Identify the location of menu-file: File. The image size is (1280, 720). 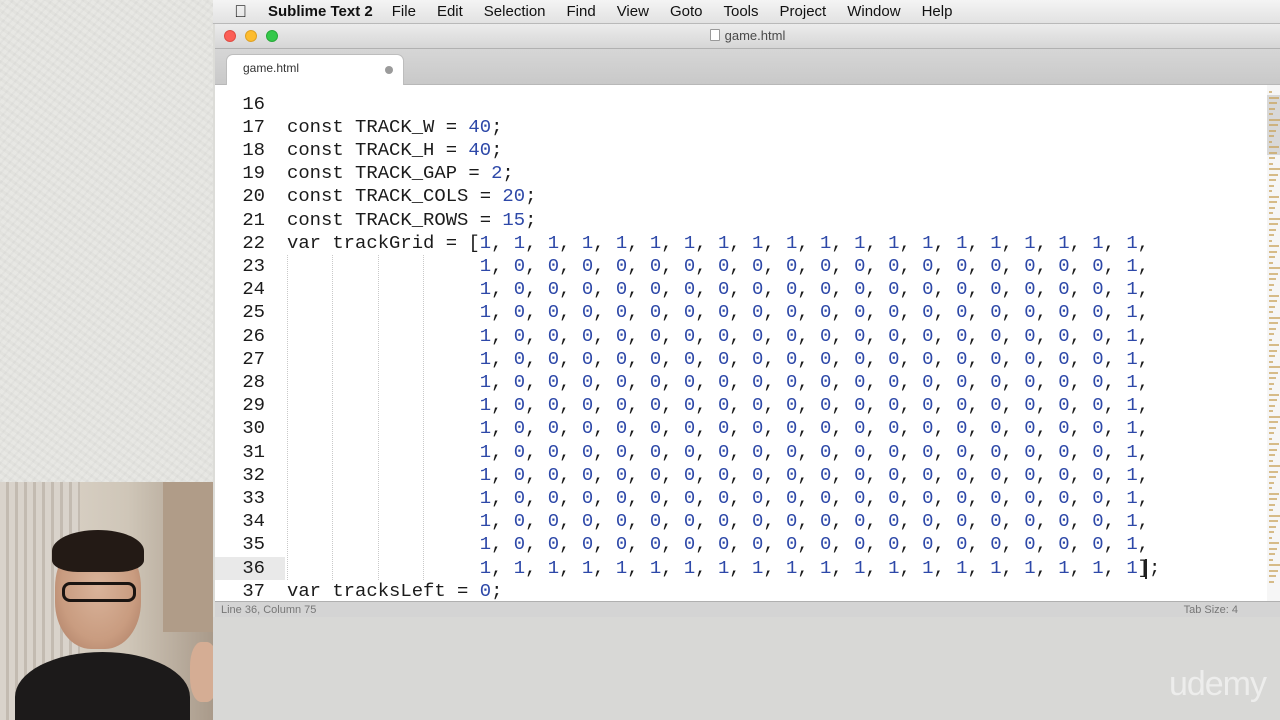
(404, 11).